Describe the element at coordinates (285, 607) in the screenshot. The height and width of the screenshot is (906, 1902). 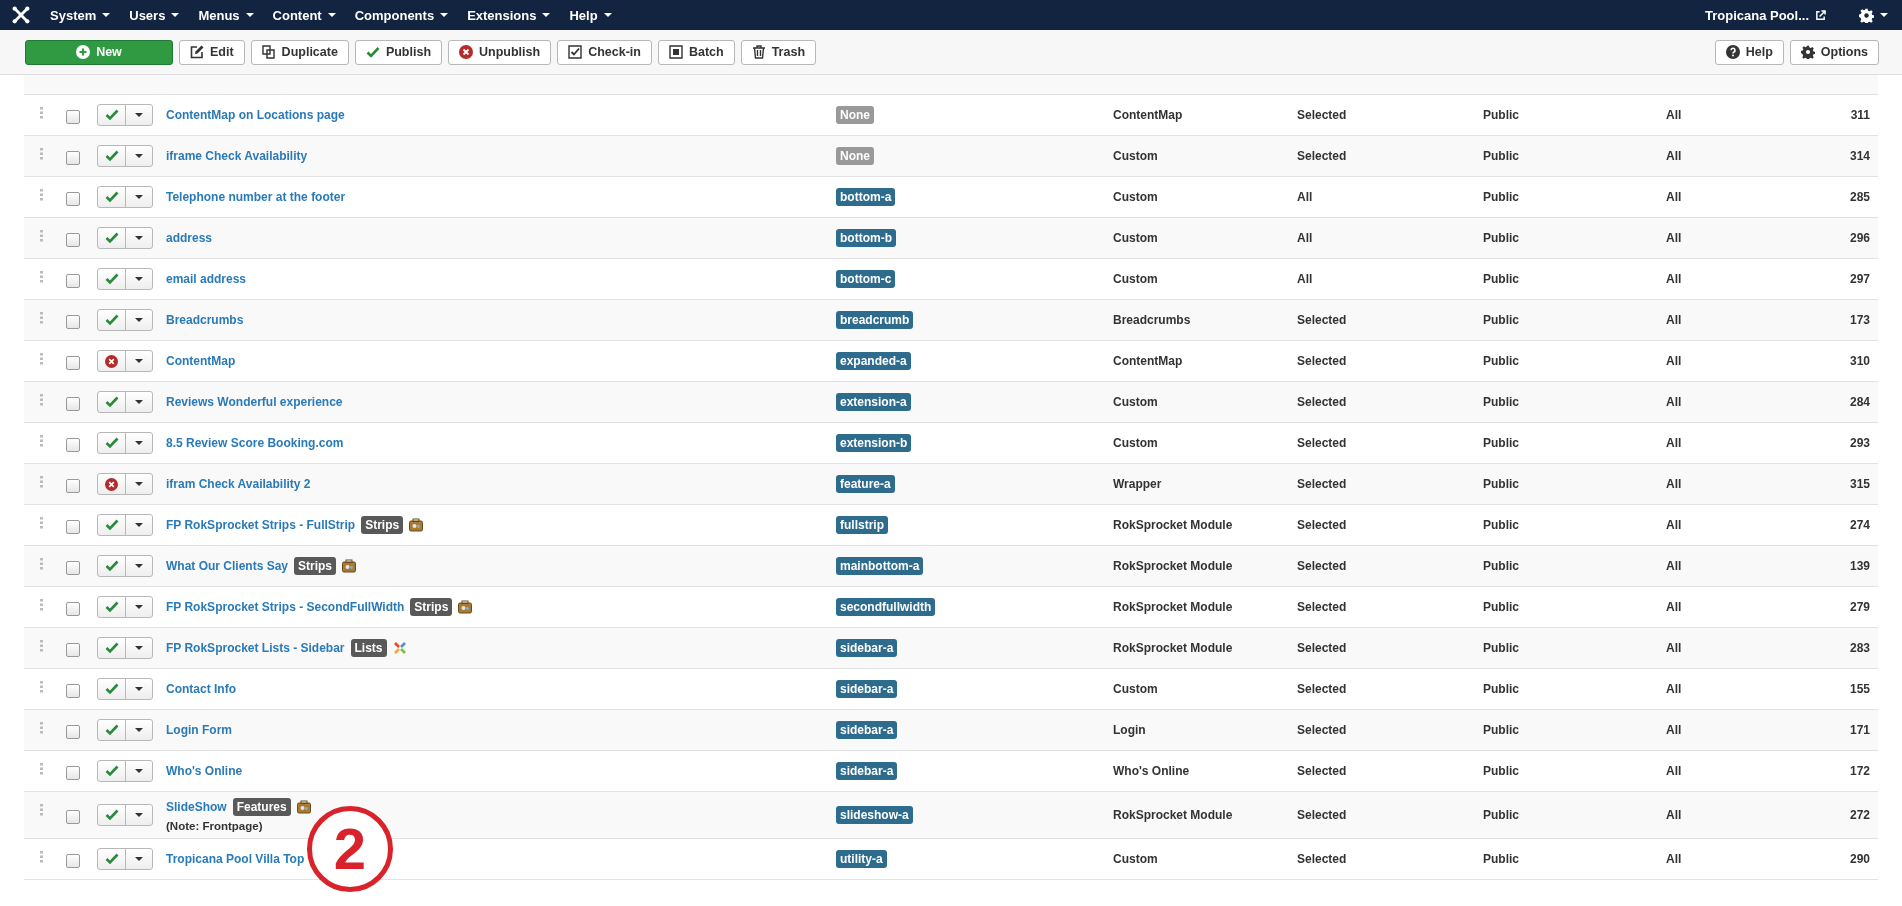
I see `module-title-link: FP RokSprocket Strips - SecondFullWidth` at that location.